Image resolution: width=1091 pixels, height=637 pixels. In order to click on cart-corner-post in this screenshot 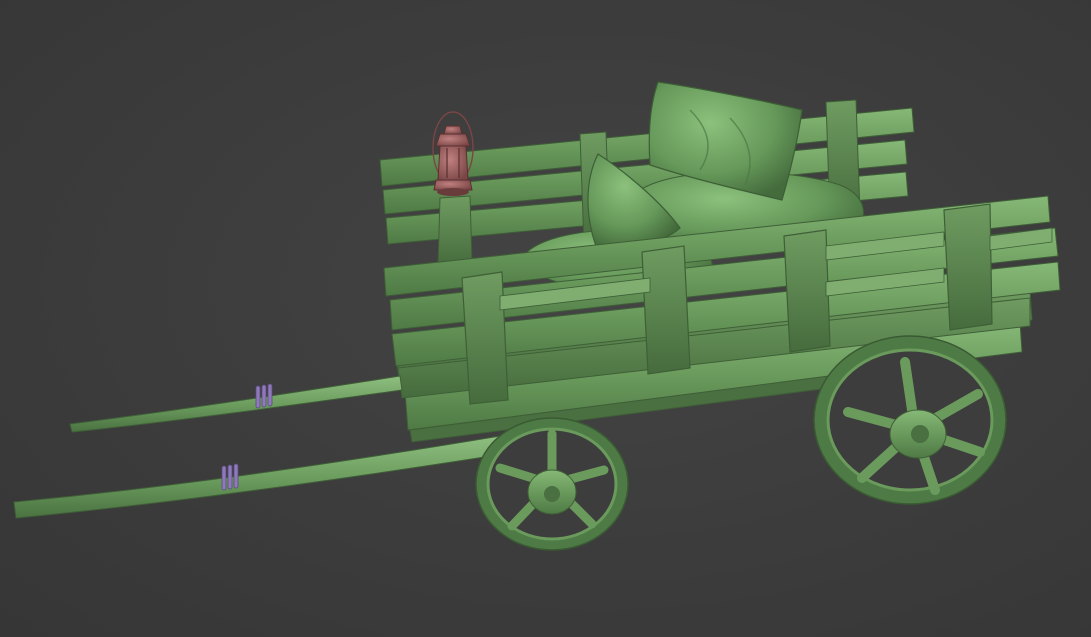, I will do `click(455, 231)`.